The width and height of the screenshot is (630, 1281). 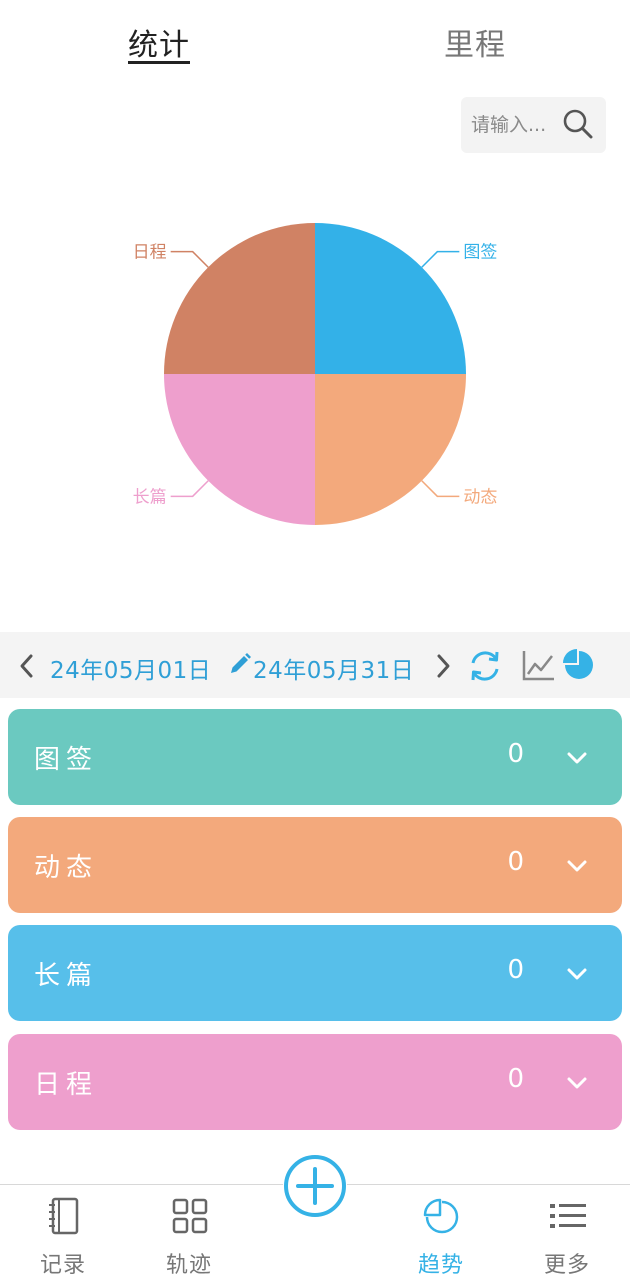 I want to click on nav-item-more: 更多, so click(x=567, y=1233).